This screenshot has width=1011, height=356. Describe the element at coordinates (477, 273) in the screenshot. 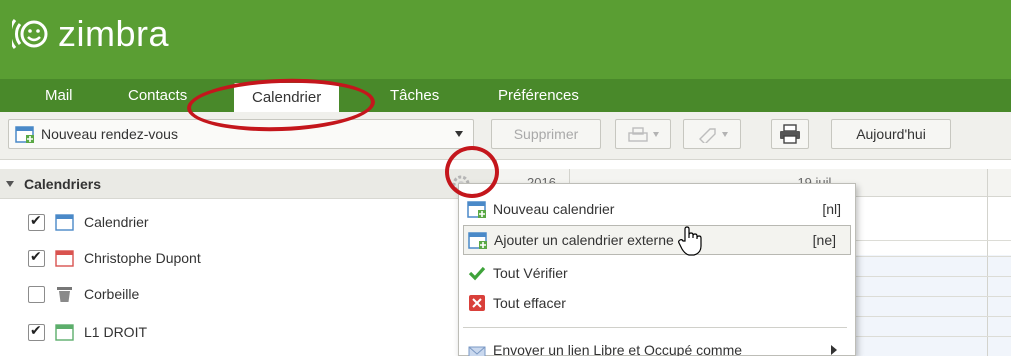

I see `checkmark-icon` at that location.